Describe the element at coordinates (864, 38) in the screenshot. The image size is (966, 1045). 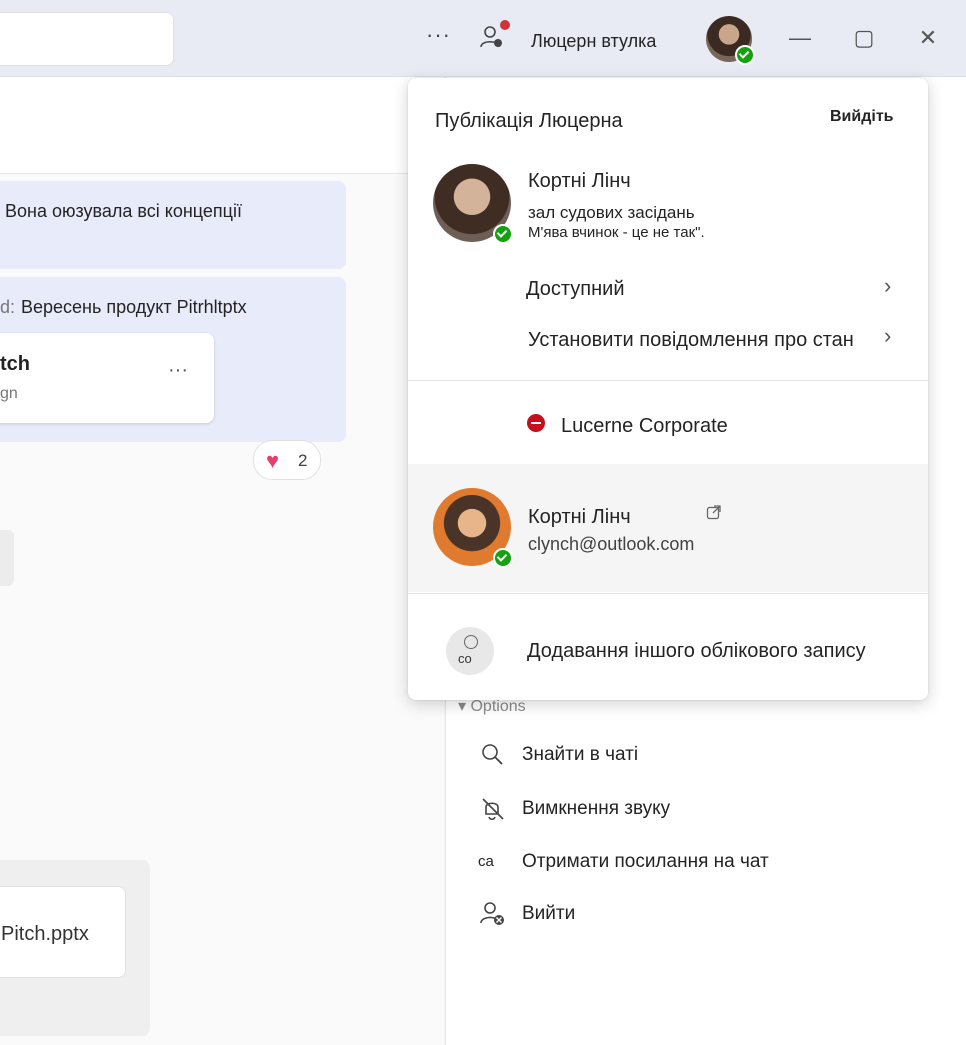
I see `maximize-button: ▢` at that location.